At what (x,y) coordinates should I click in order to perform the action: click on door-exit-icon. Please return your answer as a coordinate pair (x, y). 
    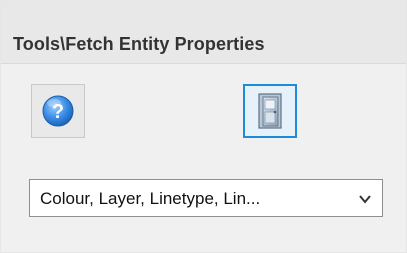
    Looking at the image, I should click on (270, 111).